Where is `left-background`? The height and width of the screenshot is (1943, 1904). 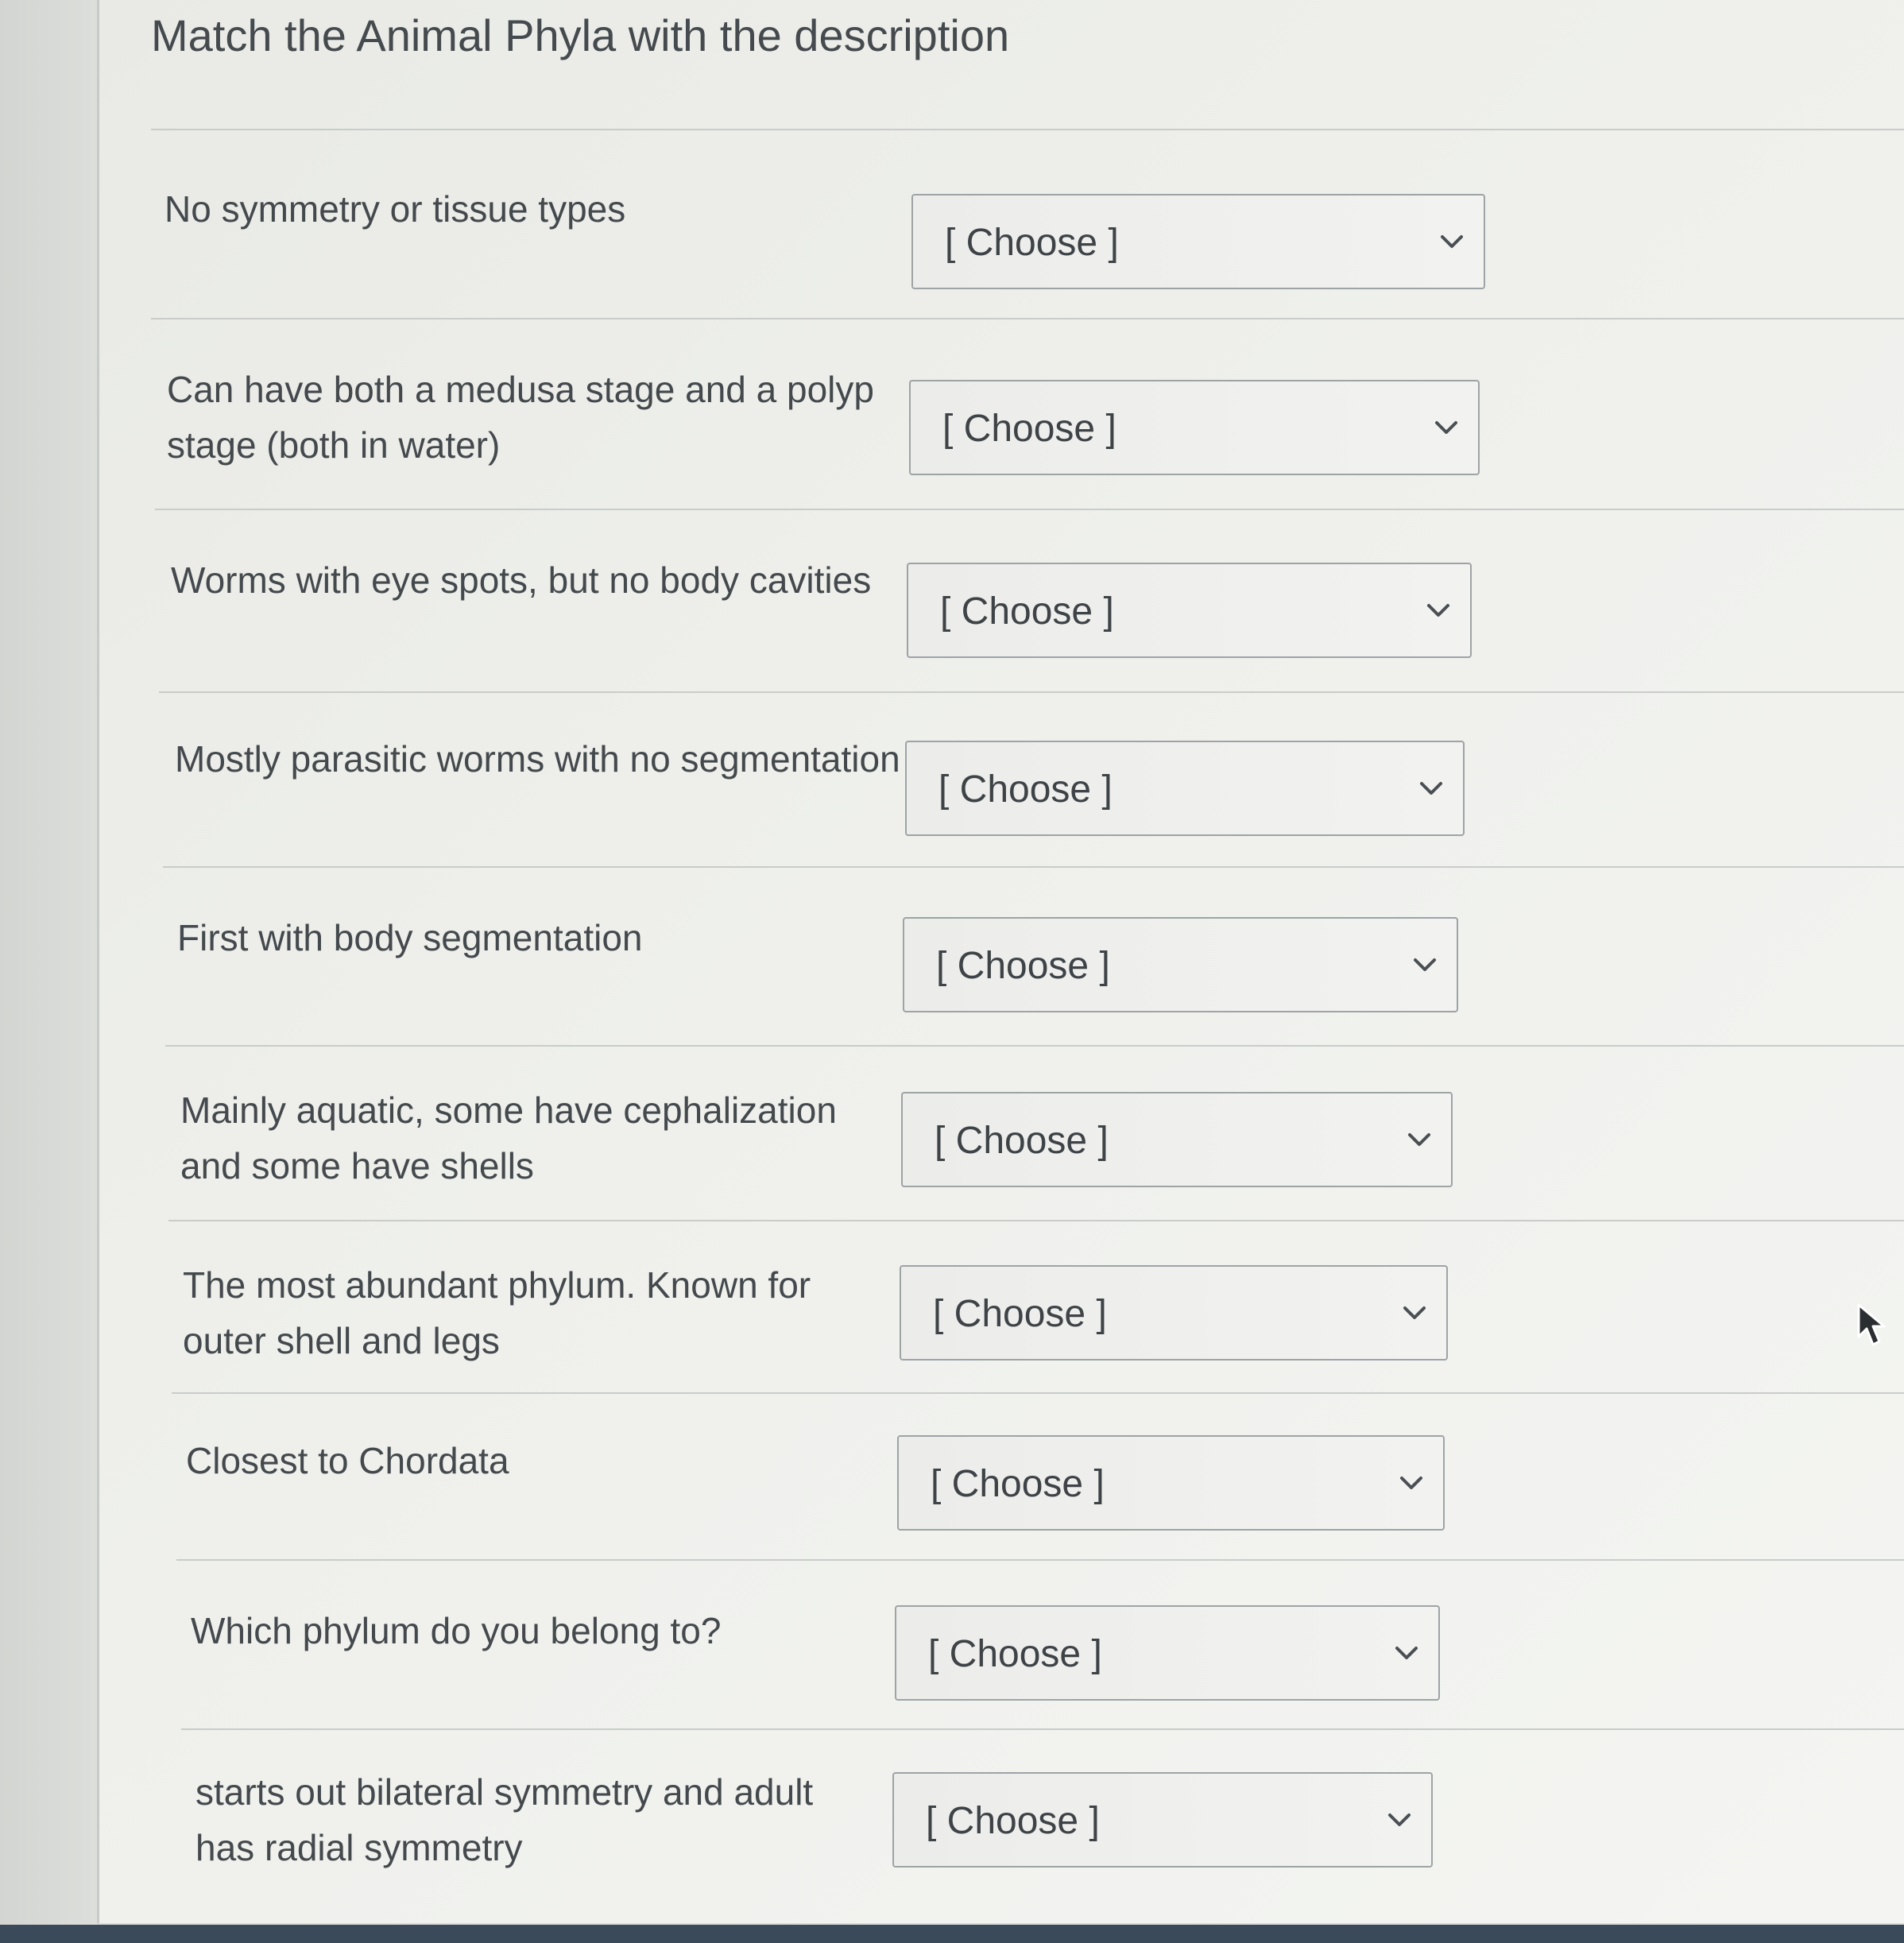
left-background is located at coordinates (48, 971).